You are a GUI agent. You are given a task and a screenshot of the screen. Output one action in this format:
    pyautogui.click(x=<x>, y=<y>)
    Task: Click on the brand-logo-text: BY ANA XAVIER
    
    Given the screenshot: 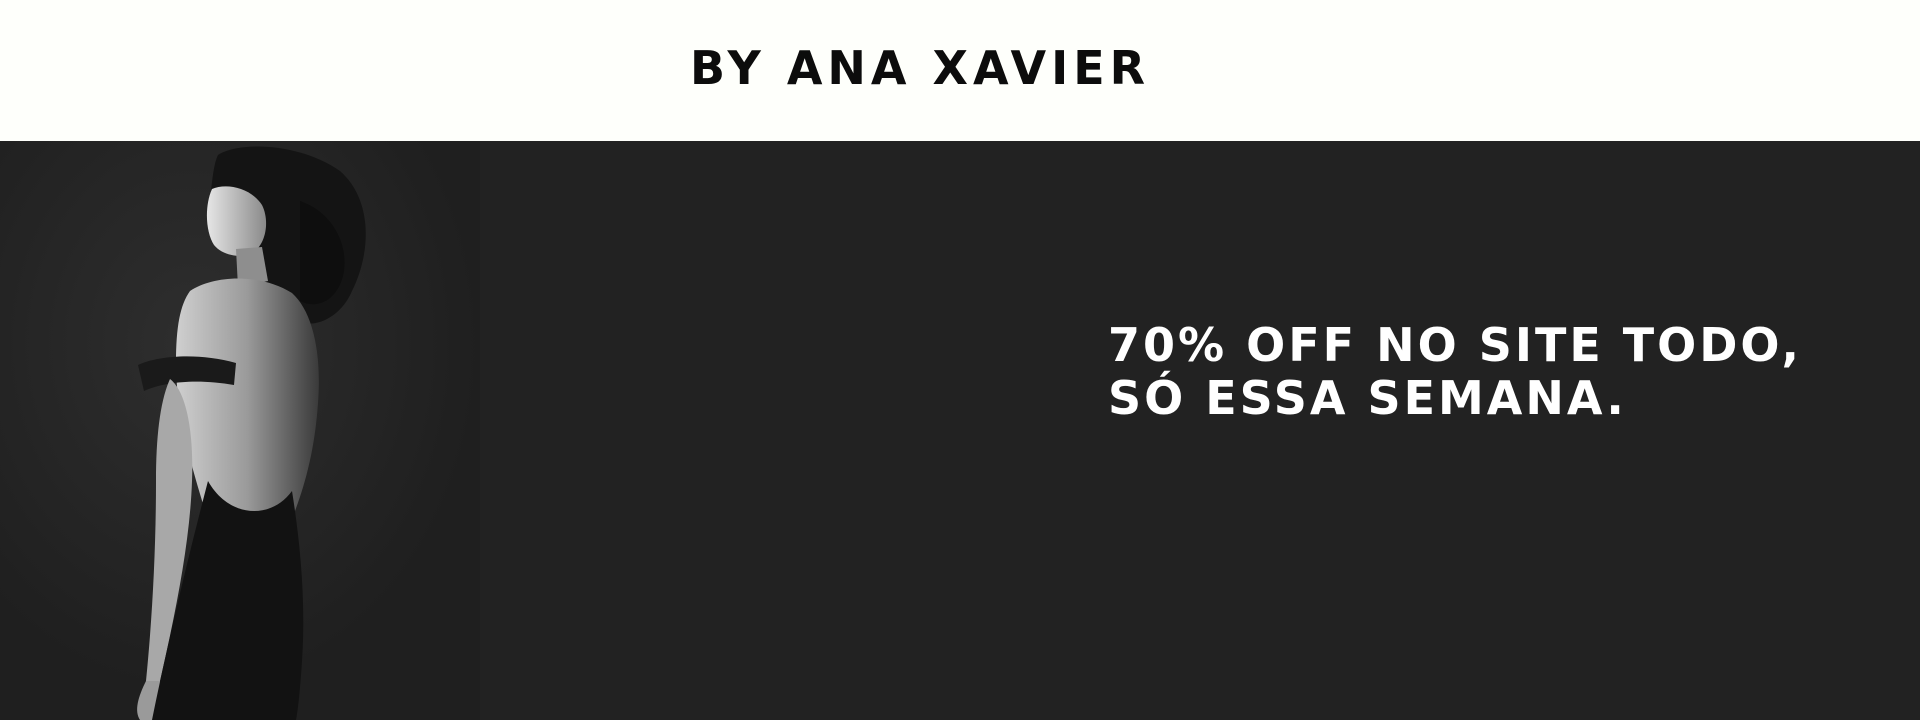 What is the action you would take?
    pyautogui.click(x=920, y=68)
    